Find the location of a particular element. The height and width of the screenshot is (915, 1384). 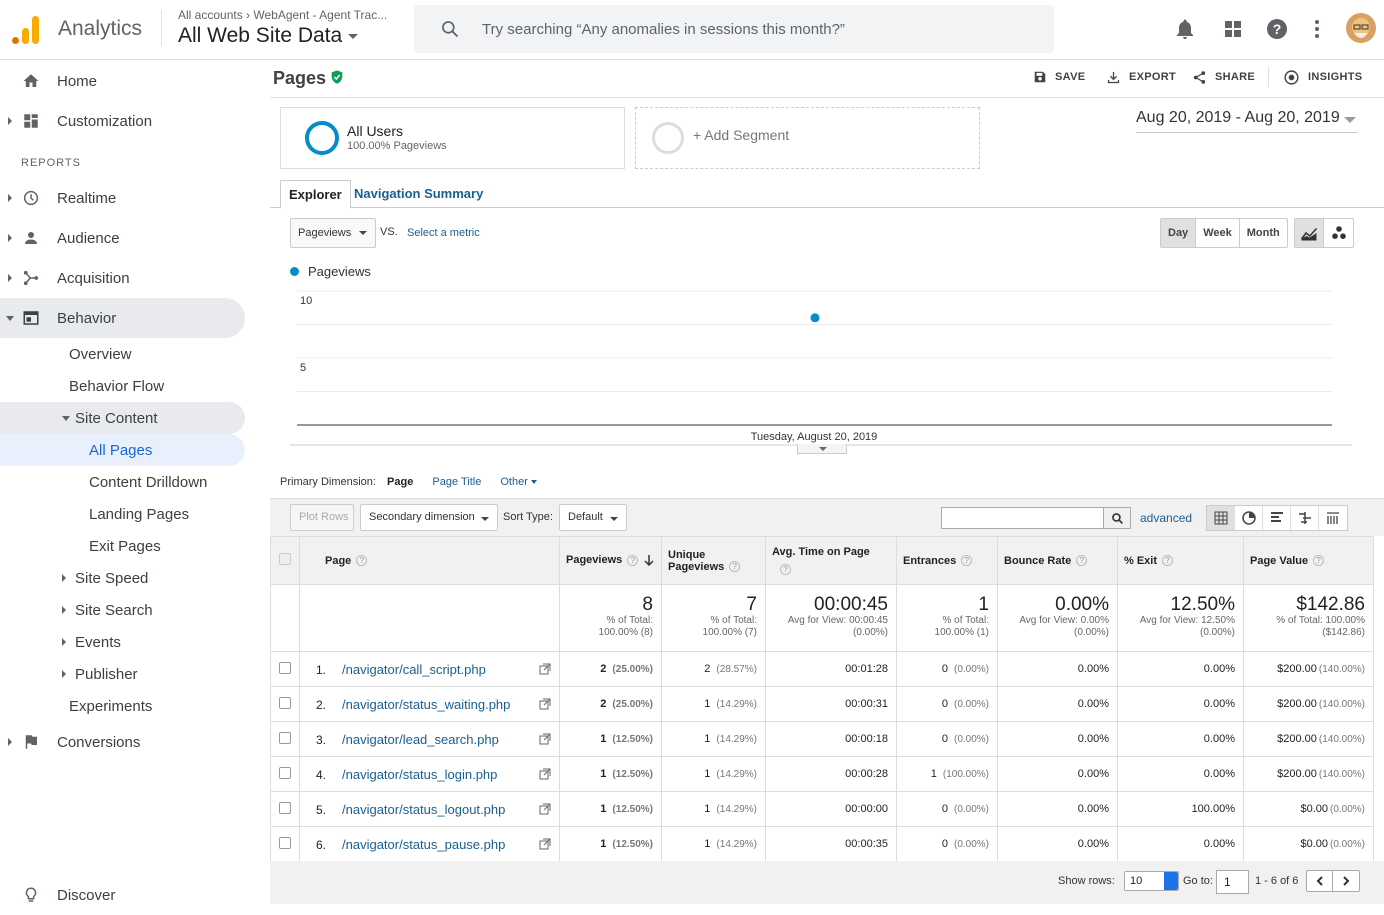

header-avg-time: Avg. Time on Page? is located at coordinates (831, 560).